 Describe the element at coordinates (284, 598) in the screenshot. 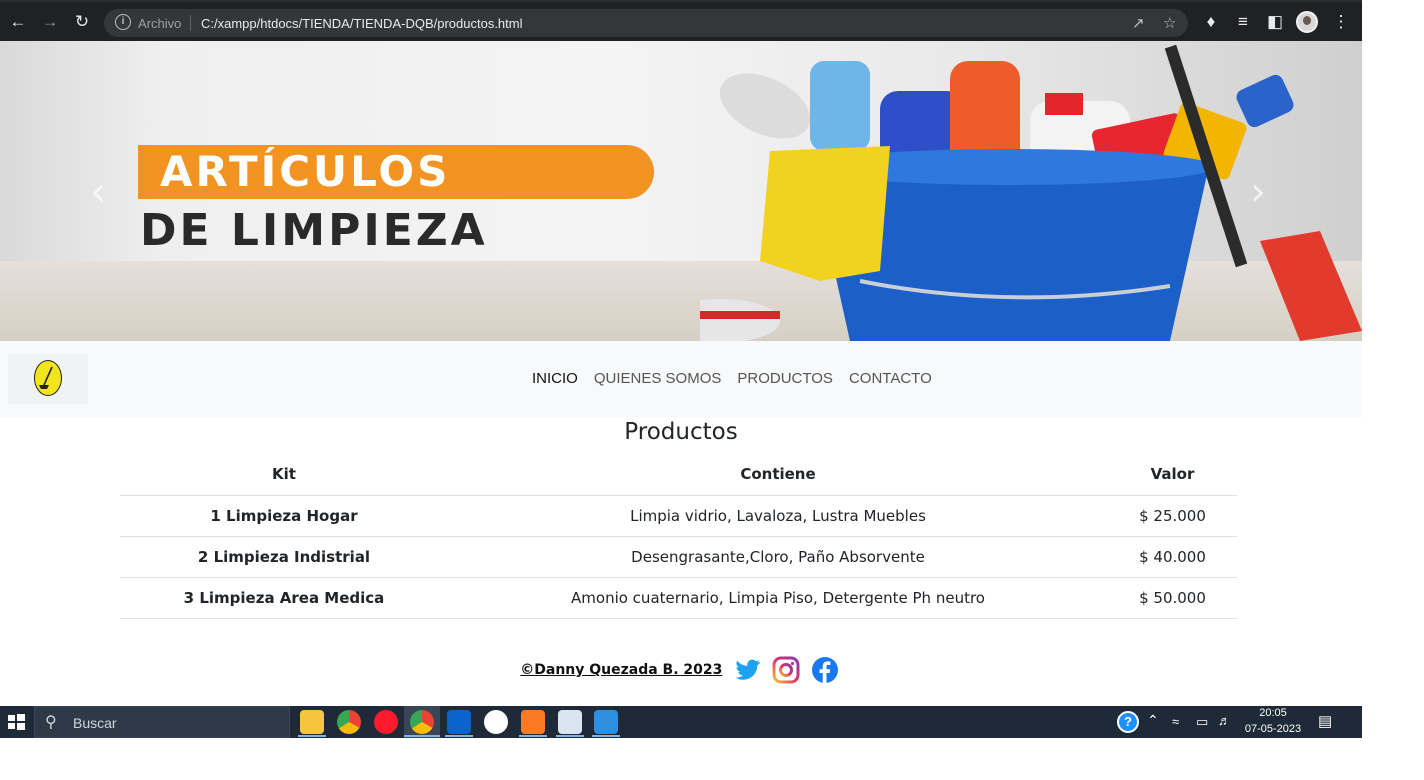

I see `cell-kit: 3 Limpieza Area Medica` at that location.